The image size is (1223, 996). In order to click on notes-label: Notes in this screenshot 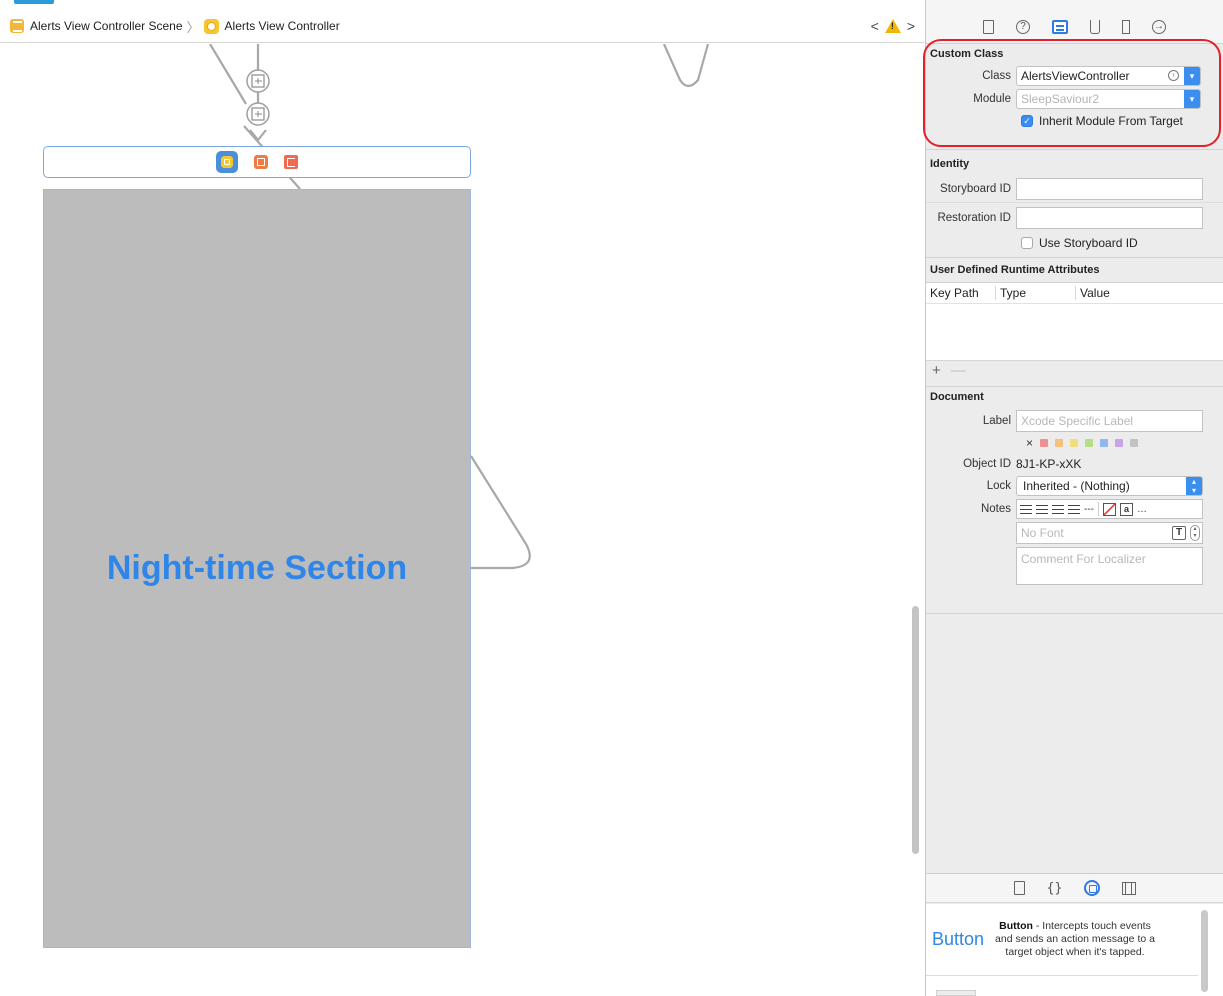, I will do `click(995, 509)`.